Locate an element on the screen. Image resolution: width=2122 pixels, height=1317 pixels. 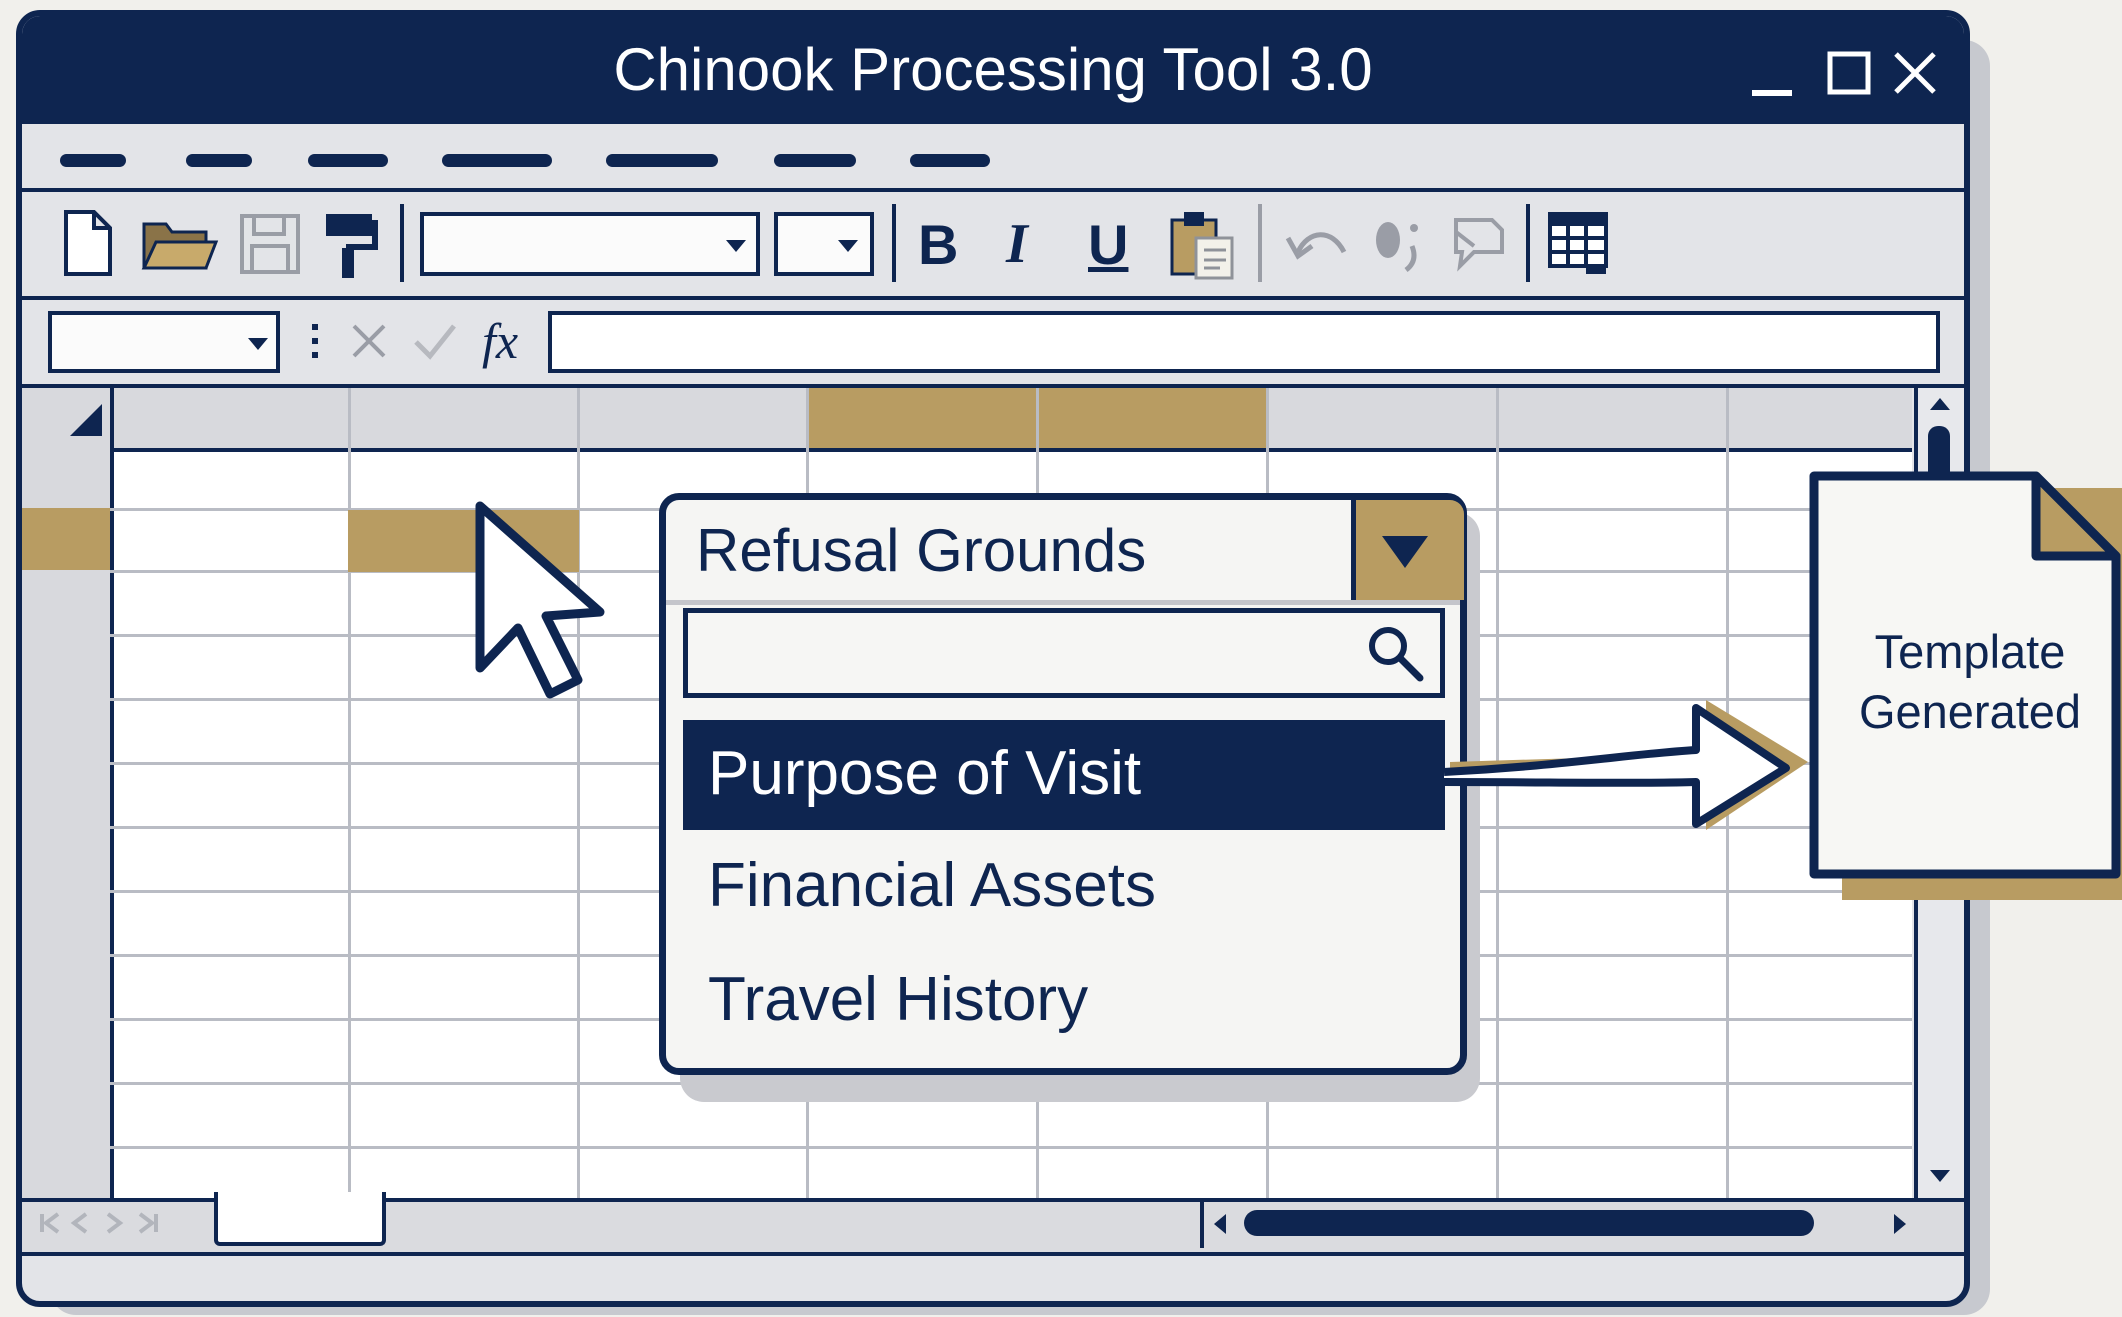
save-icon is located at coordinates (270, 244).